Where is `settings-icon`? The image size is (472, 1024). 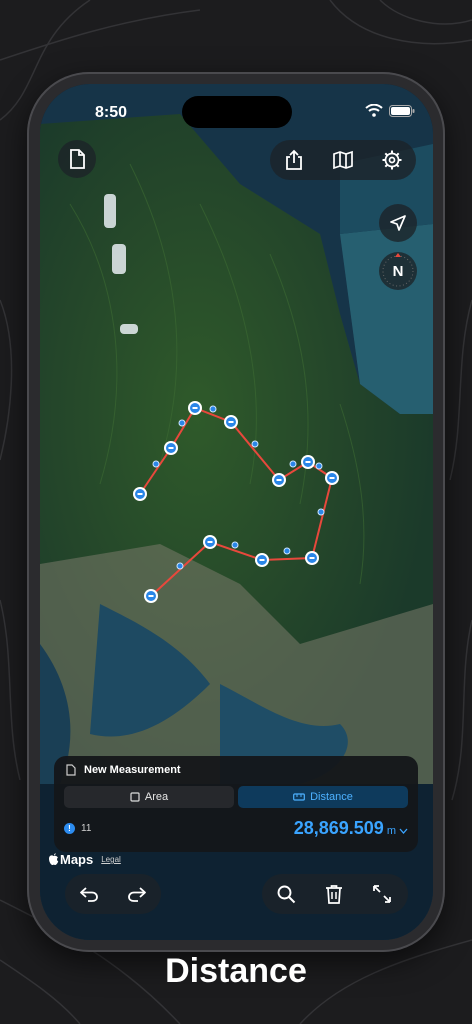 settings-icon is located at coordinates (392, 160).